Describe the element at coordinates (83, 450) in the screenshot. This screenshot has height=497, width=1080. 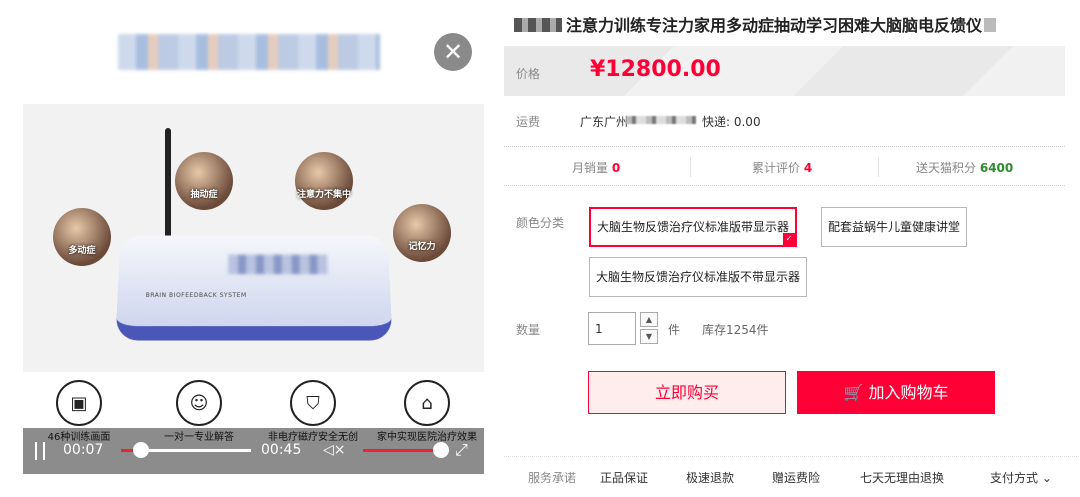
I see `current-time: 00:07` at that location.